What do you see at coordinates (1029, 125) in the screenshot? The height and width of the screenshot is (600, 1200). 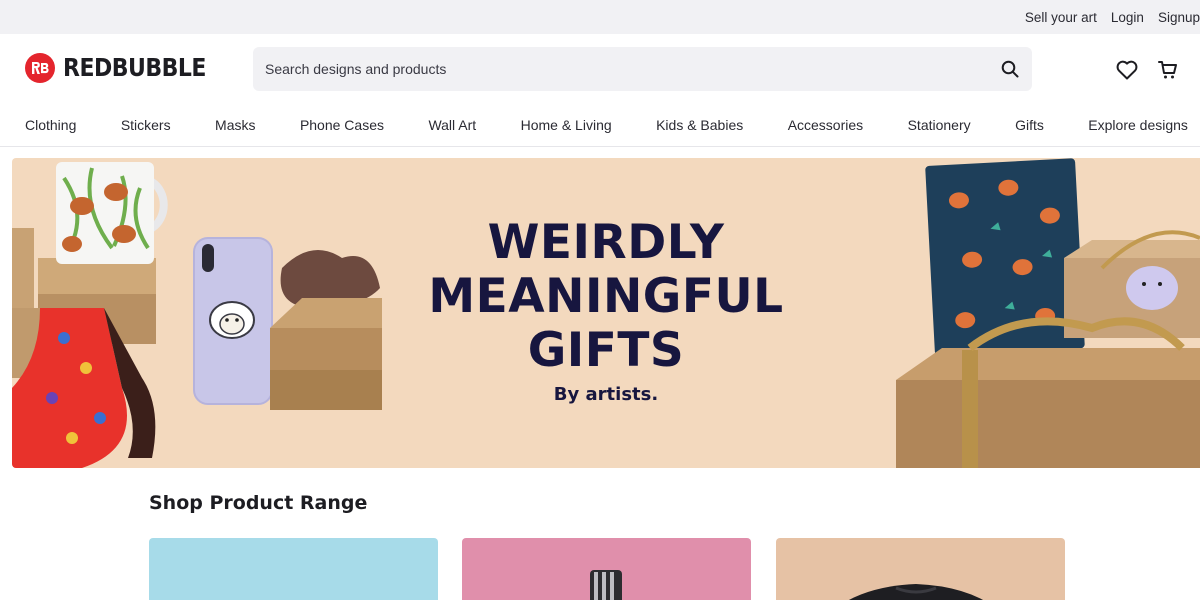 I see `nav-item-gifts: Gifts` at bounding box center [1029, 125].